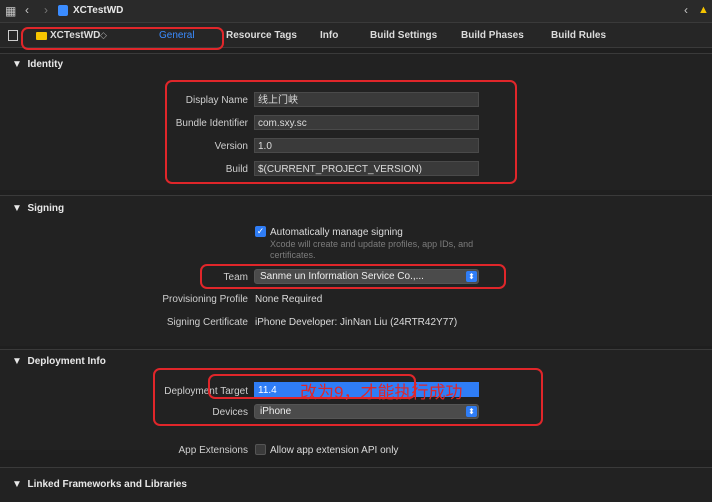 This screenshot has height=502, width=712. What do you see at coordinates (403, 35) in the screenshot?
I see `tab-build-settings: Build Settings` at bounding box center [403, 35].